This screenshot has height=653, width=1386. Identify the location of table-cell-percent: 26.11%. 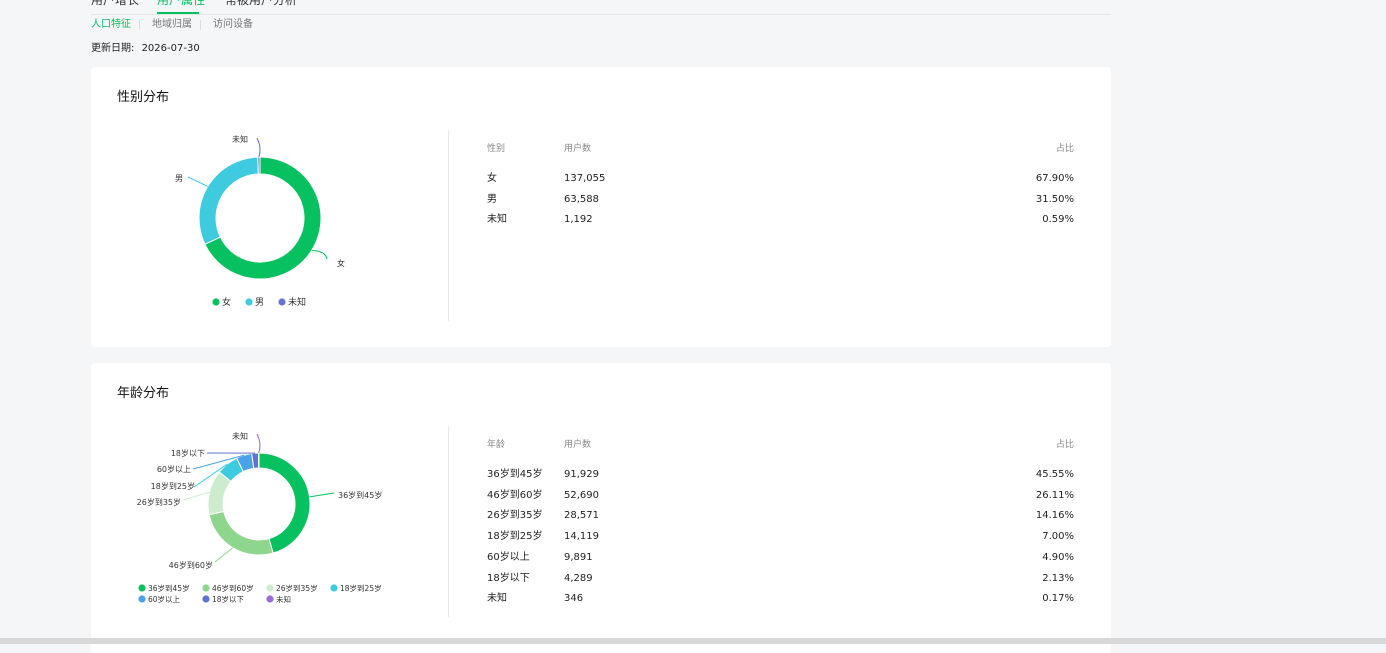
(1034, 495).